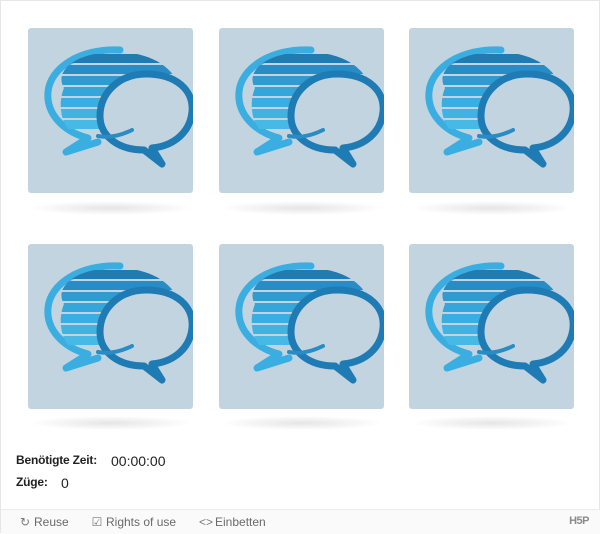 This screenshot has width=600, height=534. I want to click on moves-value: 0, so click(65, 483).